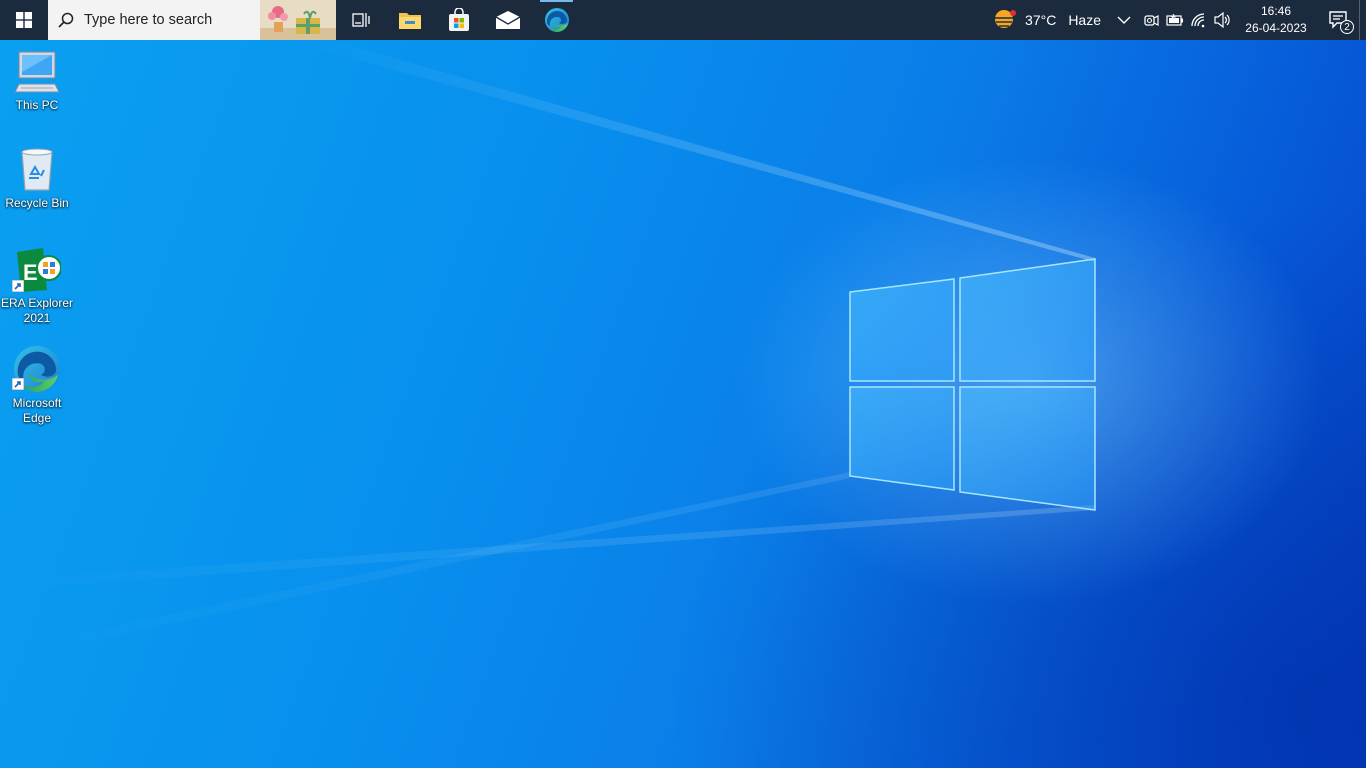 This screenshot has height=768, width=1366. I want to click on action-center-button: 2, so click(1339, 20).